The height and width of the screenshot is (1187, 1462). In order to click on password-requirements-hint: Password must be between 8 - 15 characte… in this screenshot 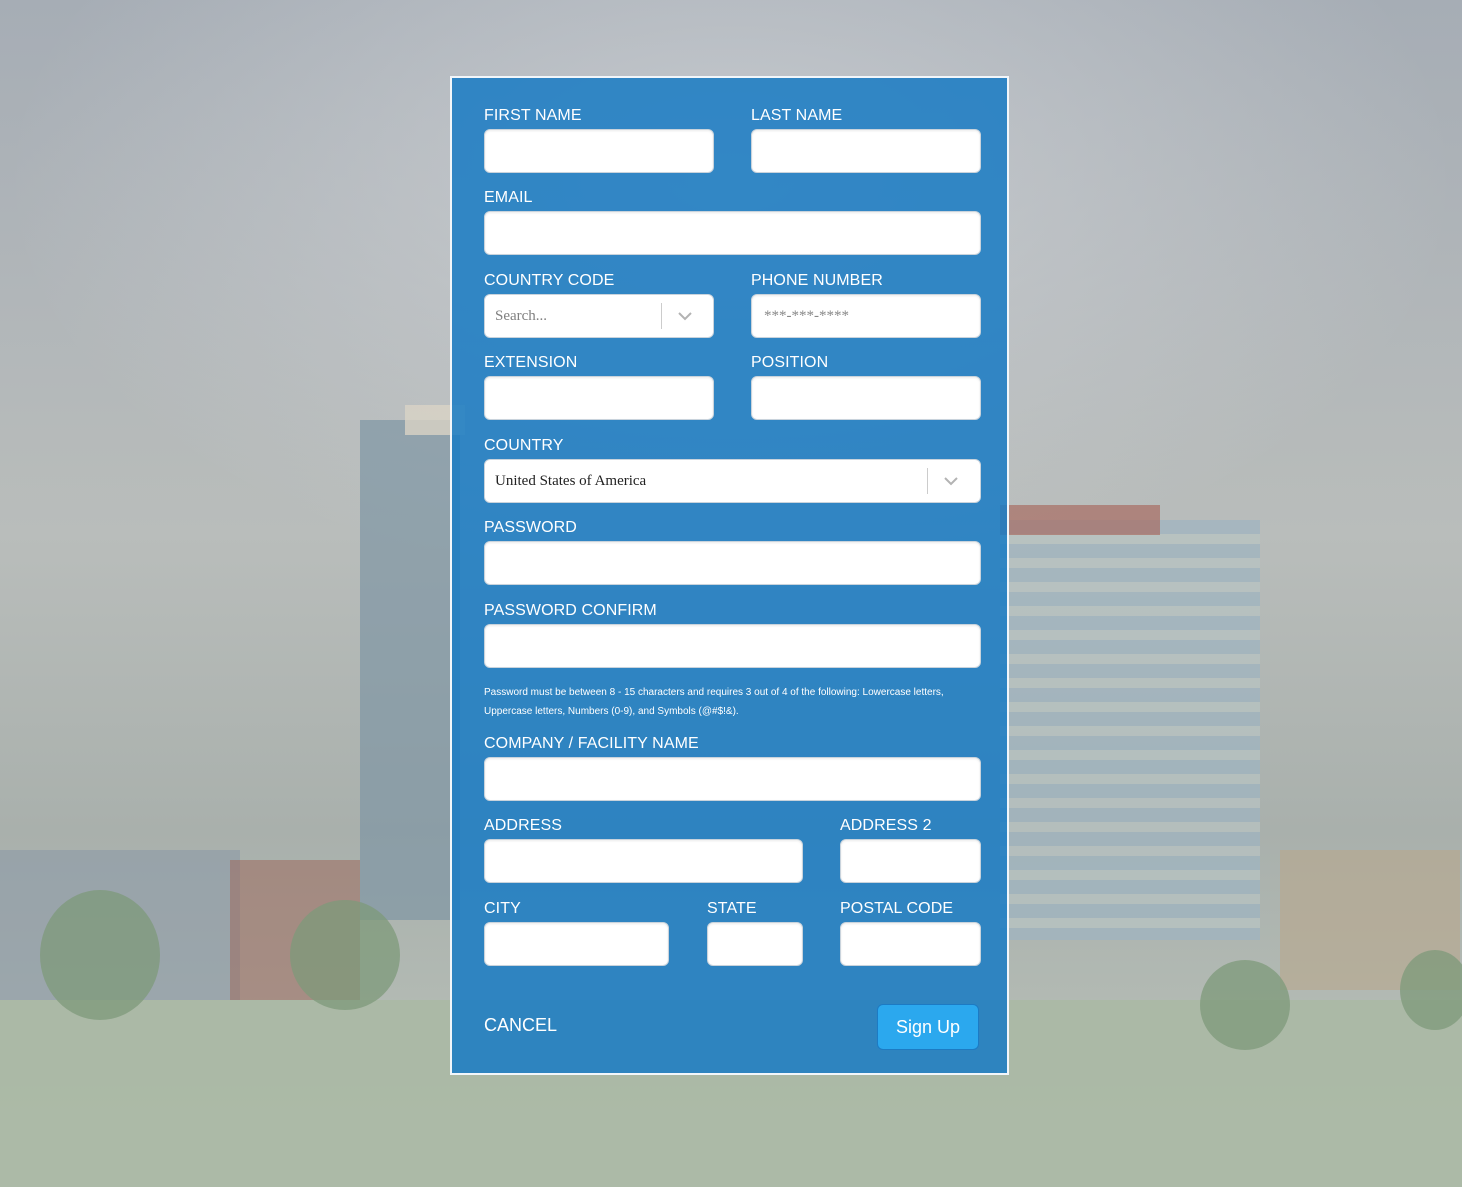, I will do `click(714, 702)`.